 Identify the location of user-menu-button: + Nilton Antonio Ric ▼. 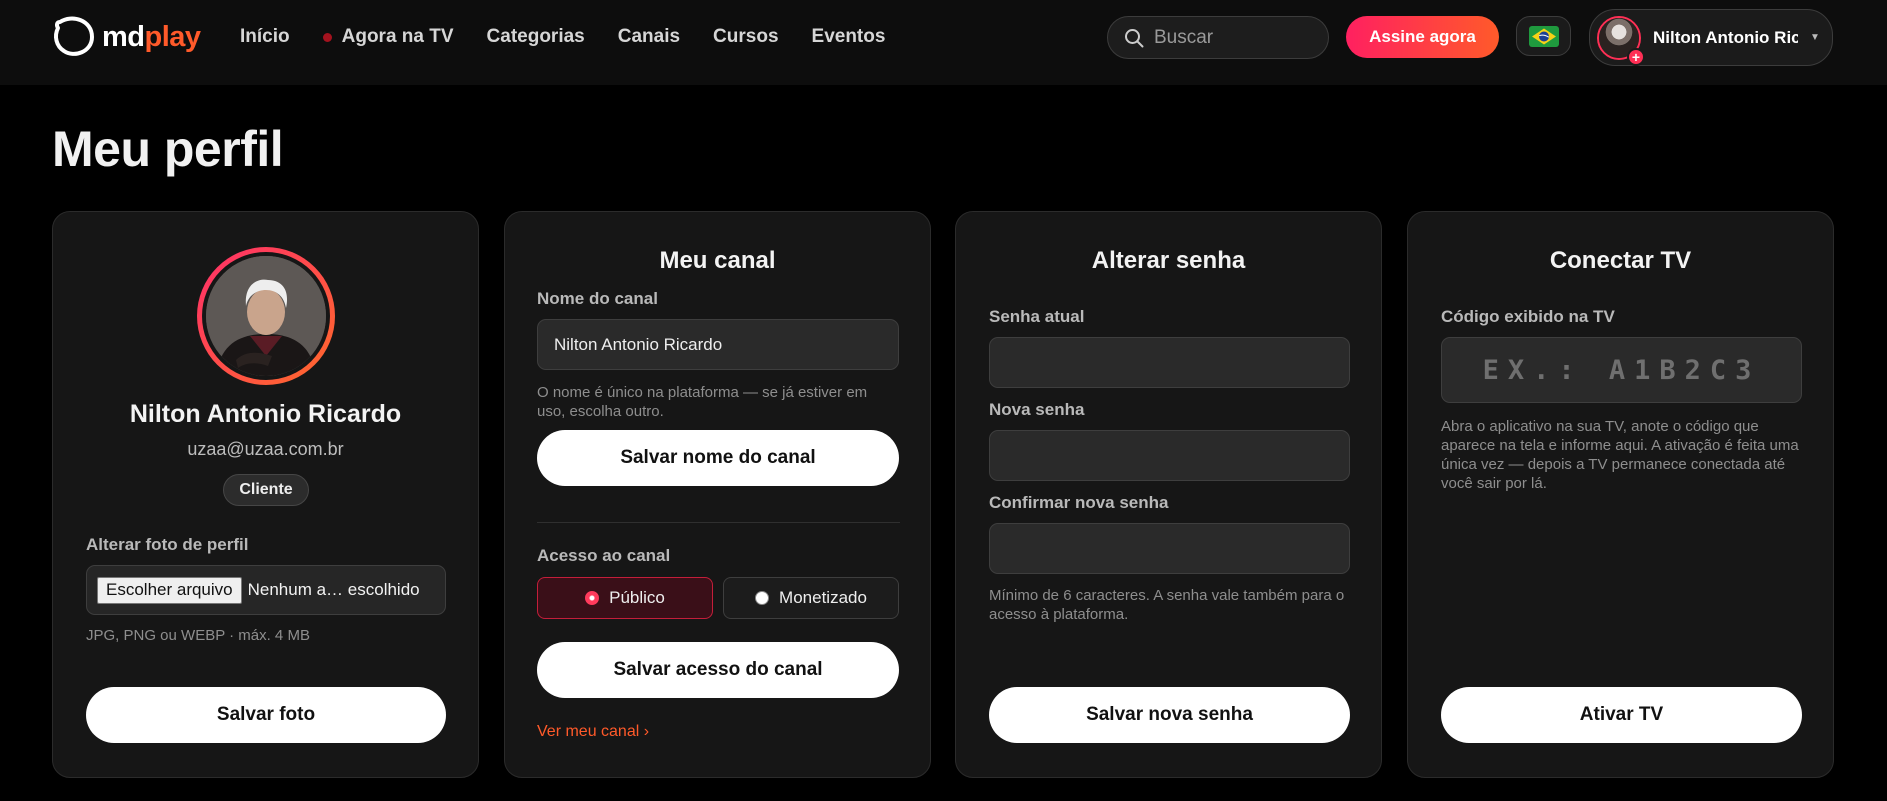
(1711, 37).